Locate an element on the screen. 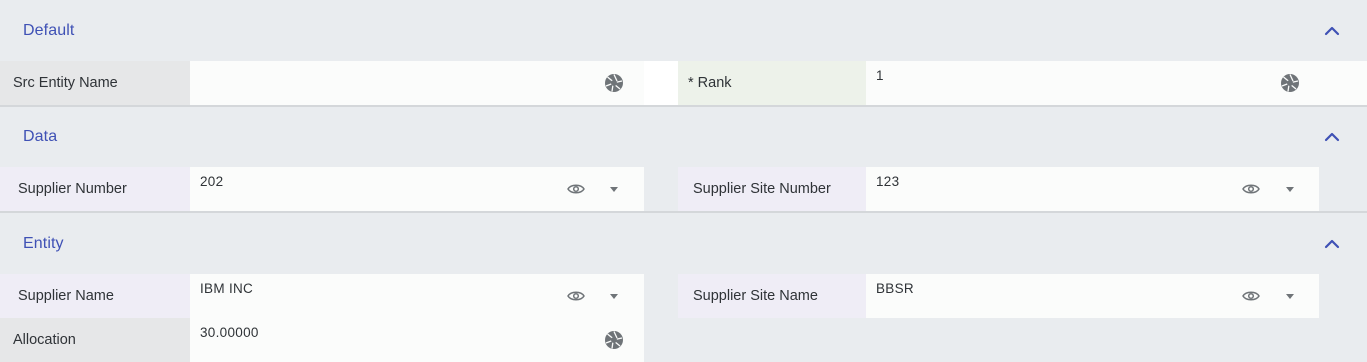 This screenshot has height=362, width=1367. supplier-number-value: 202 is located at coordinates (212, 181).